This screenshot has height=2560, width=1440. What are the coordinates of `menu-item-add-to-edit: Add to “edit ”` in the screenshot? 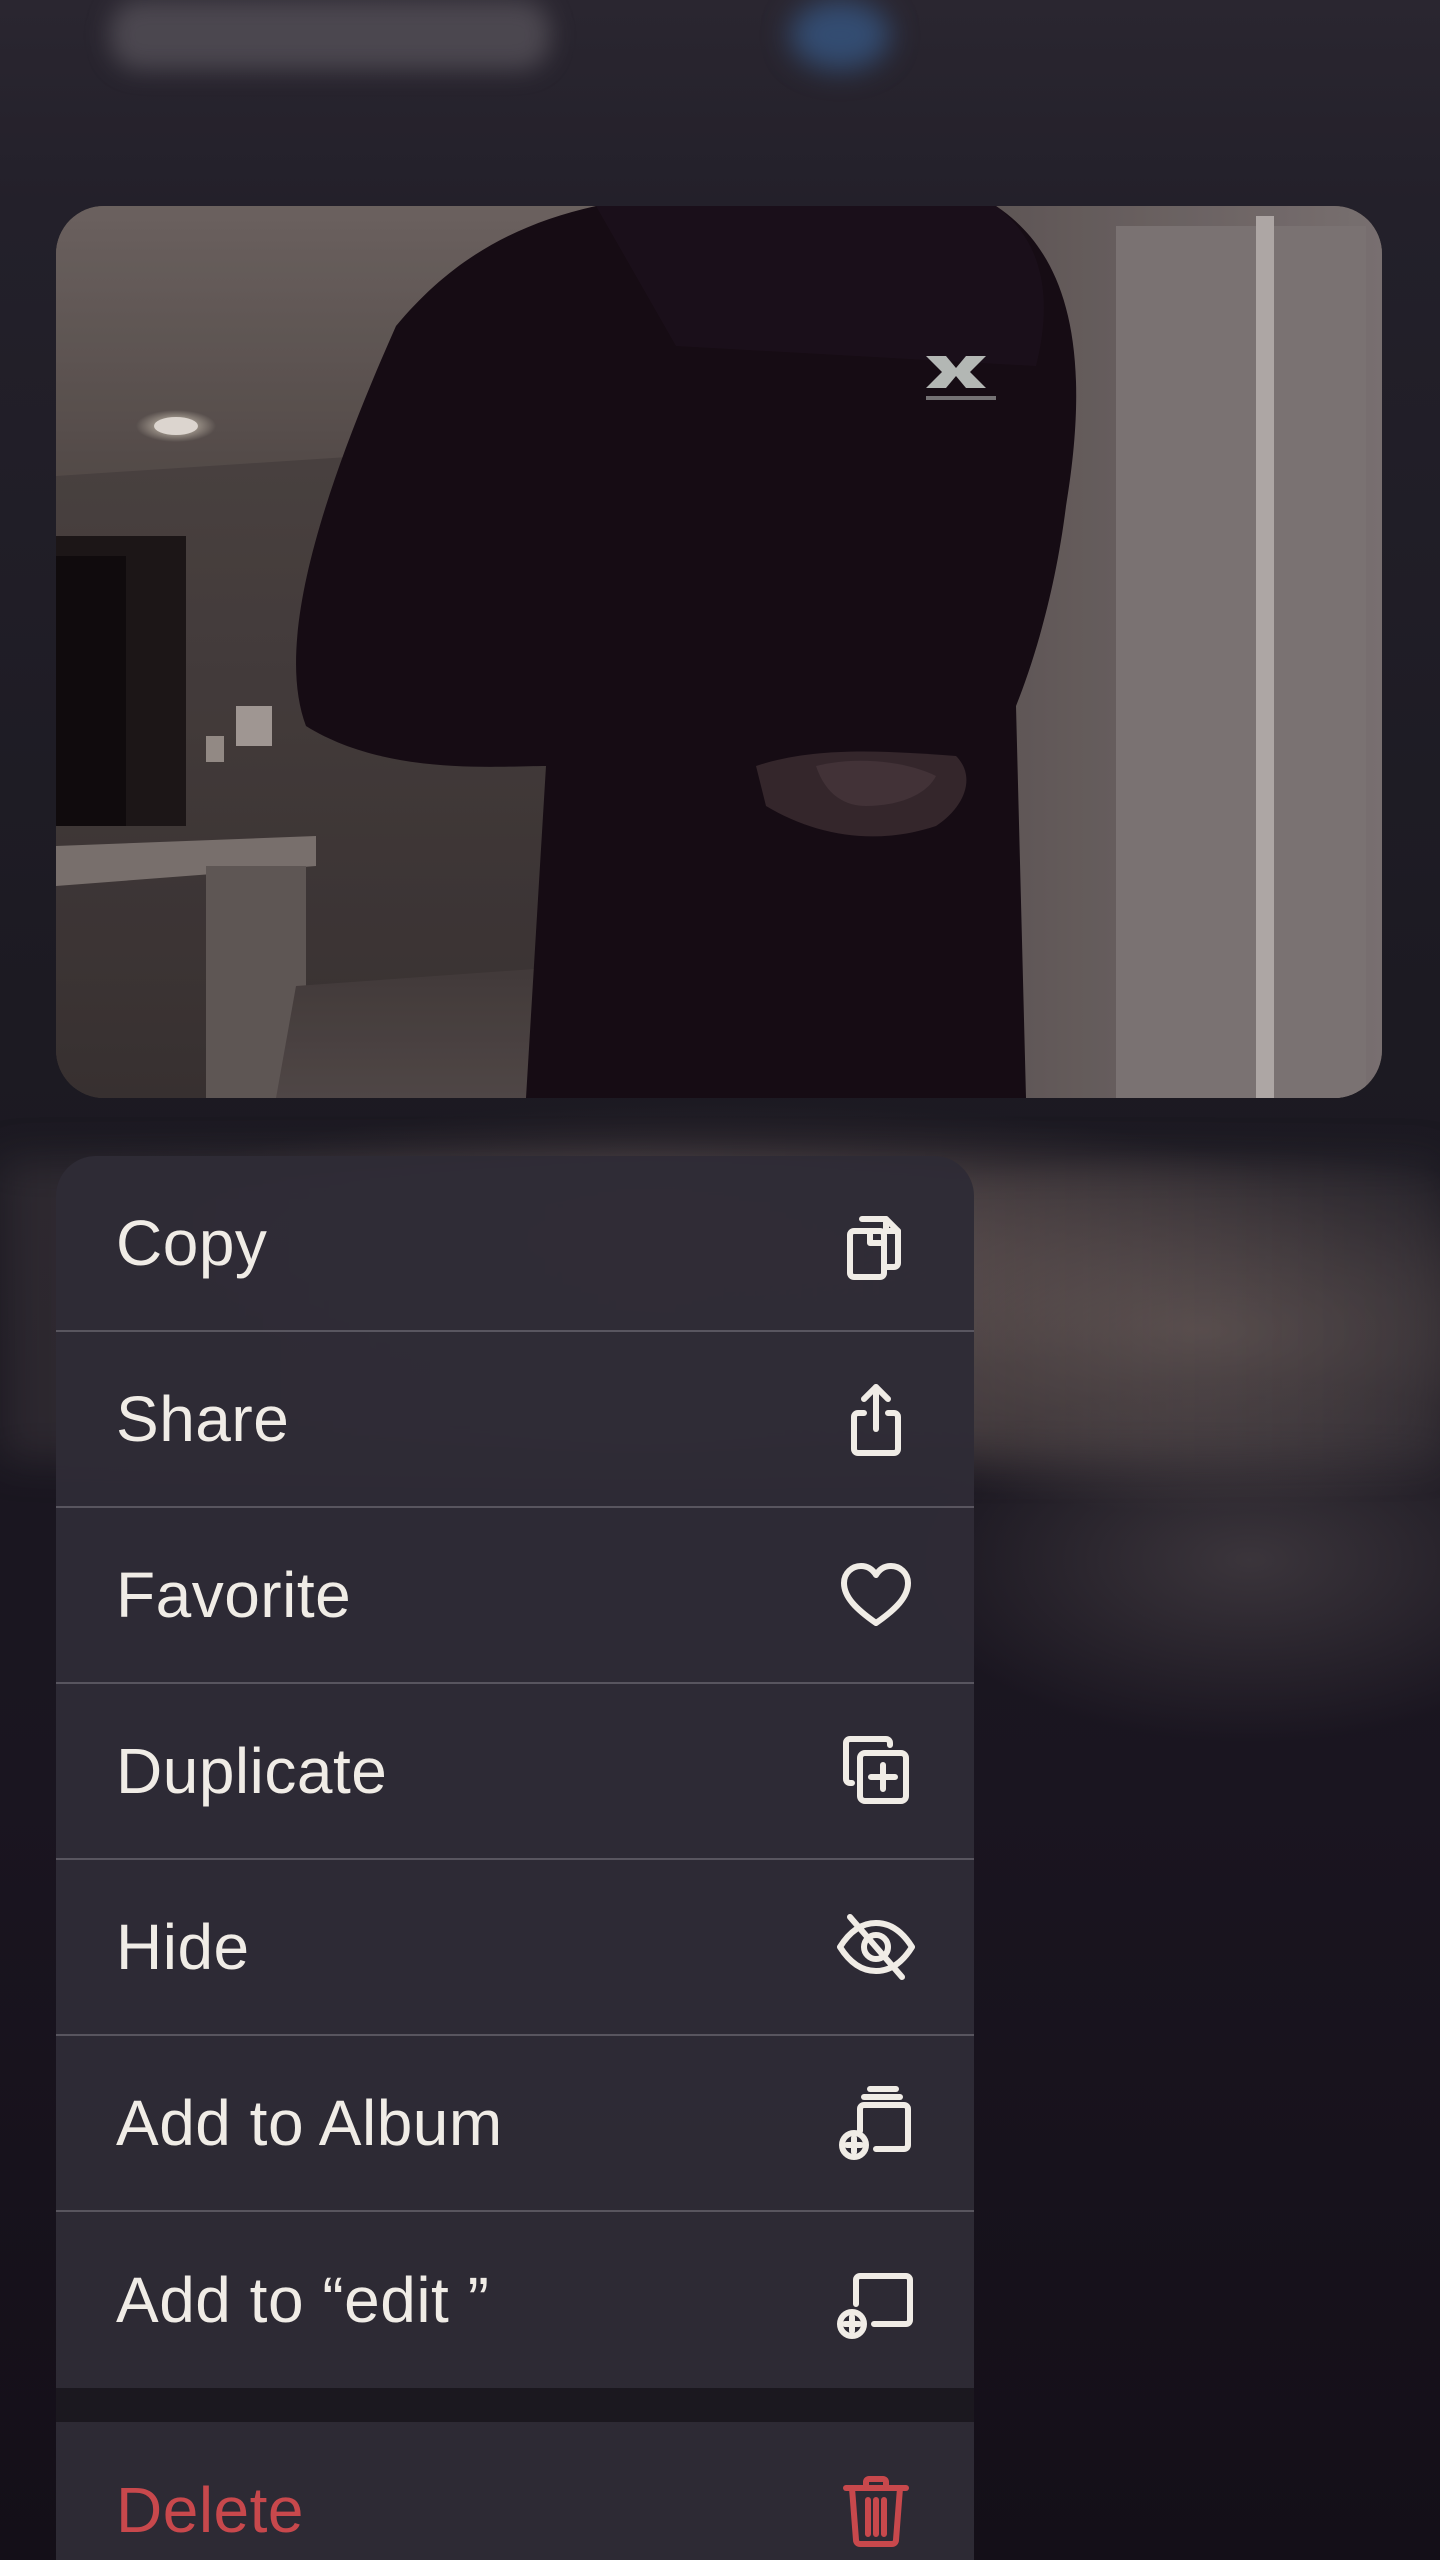 It's located at (515, 2300).